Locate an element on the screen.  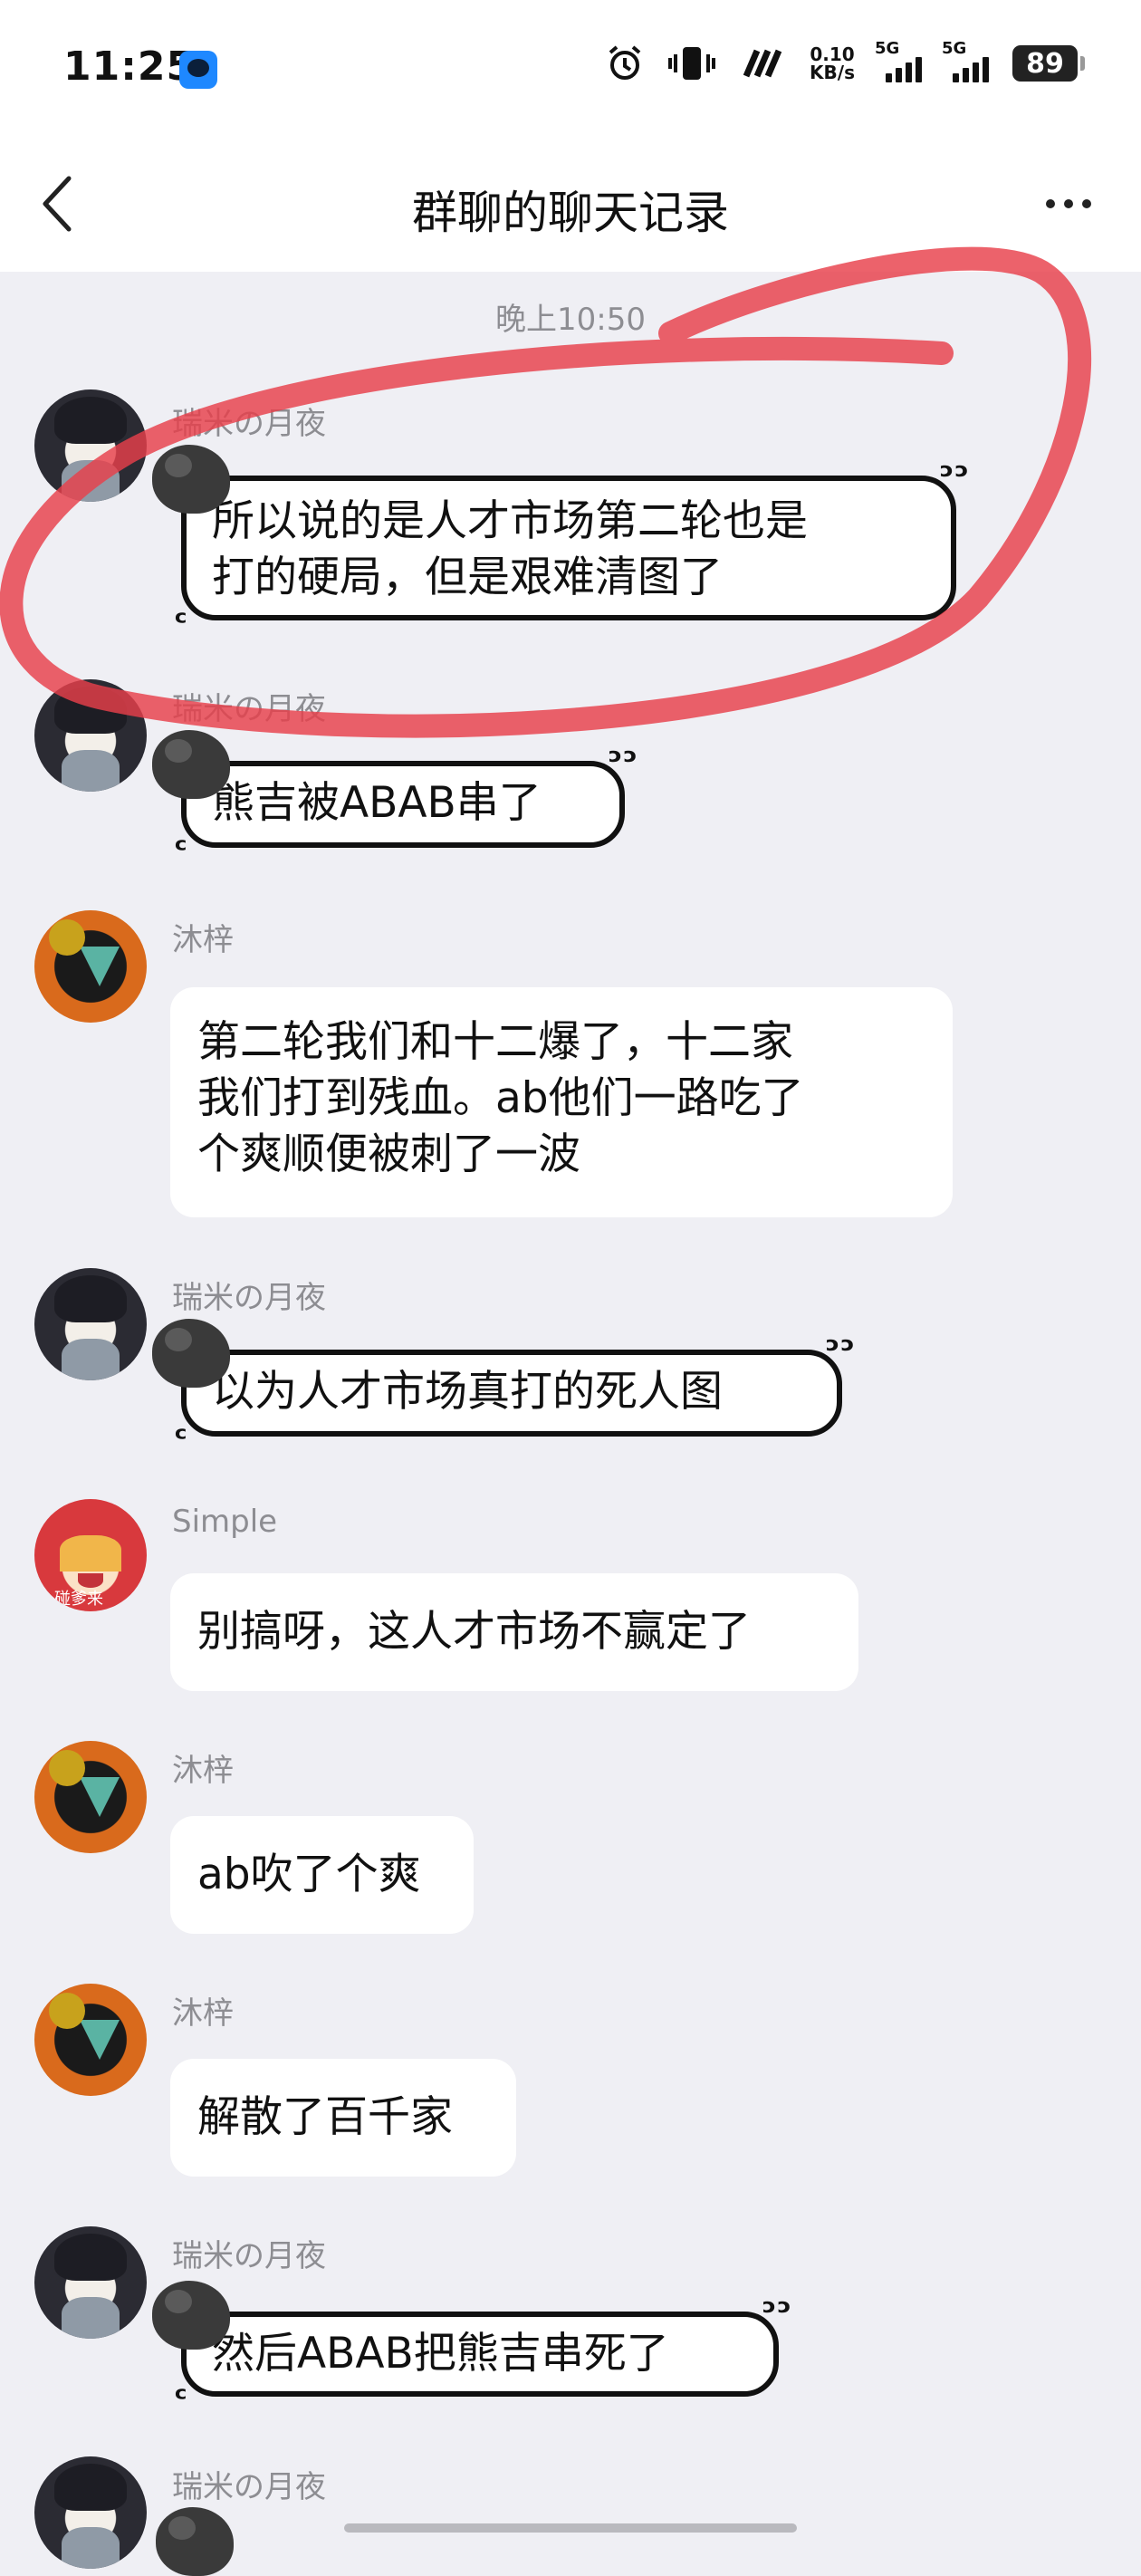
vibrate-icon is located at coordinates (692, 63).